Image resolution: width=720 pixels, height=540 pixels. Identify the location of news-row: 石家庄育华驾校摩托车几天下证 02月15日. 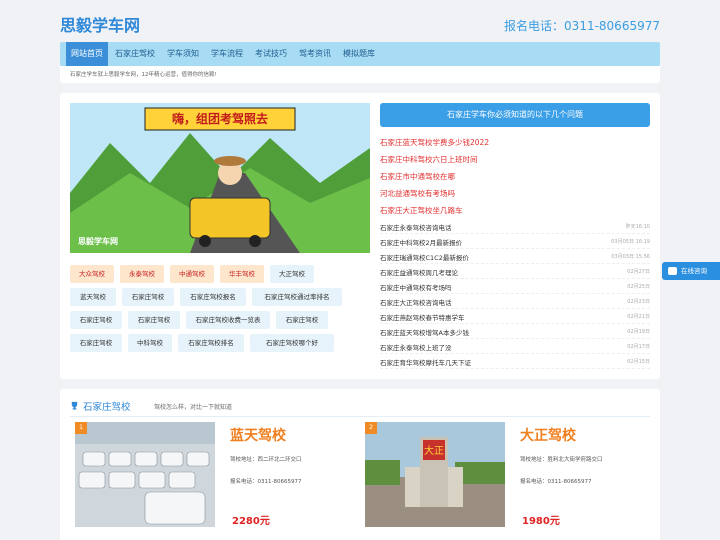
(515, 361).